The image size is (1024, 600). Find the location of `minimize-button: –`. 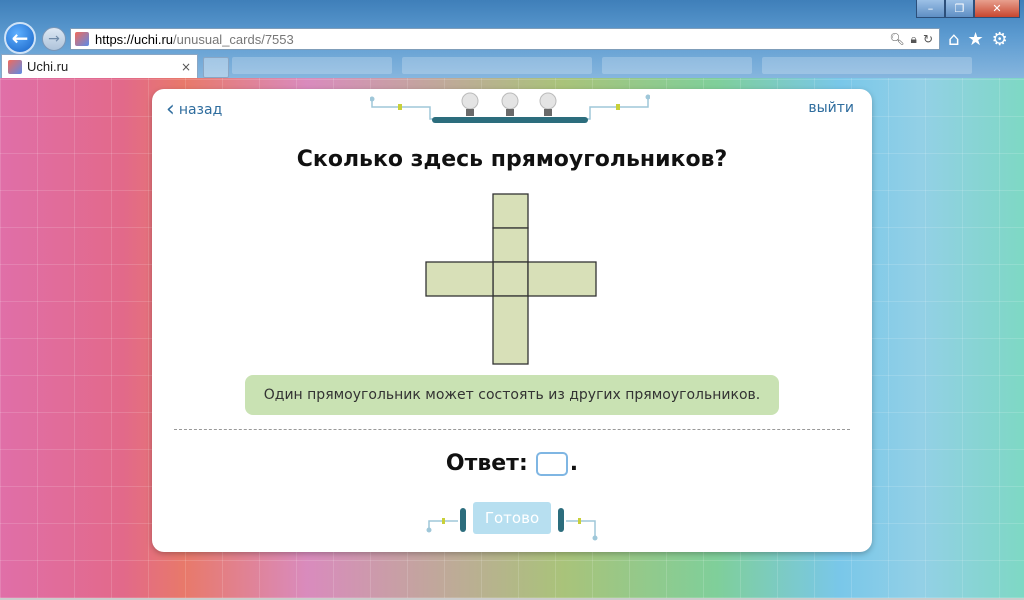

minimize-button: – is located at coordinates (930, 9).